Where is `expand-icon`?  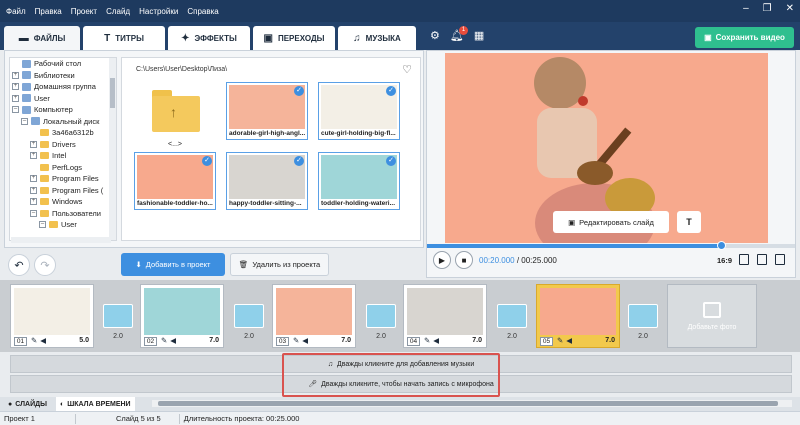
expand-icon is located at coordinates (780, 259).